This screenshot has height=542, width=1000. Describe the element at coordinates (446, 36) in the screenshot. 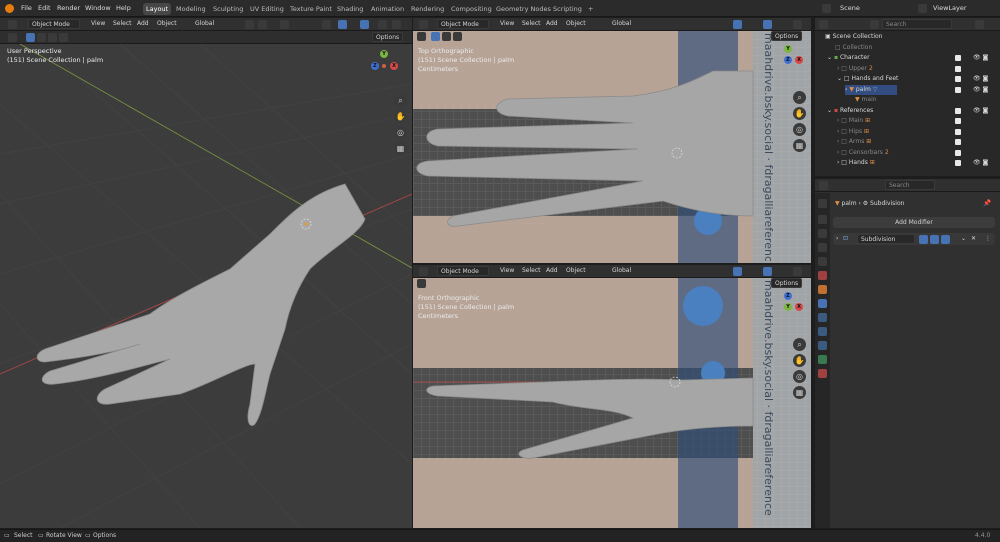

I see `select-mode-extend-icon` at that location.